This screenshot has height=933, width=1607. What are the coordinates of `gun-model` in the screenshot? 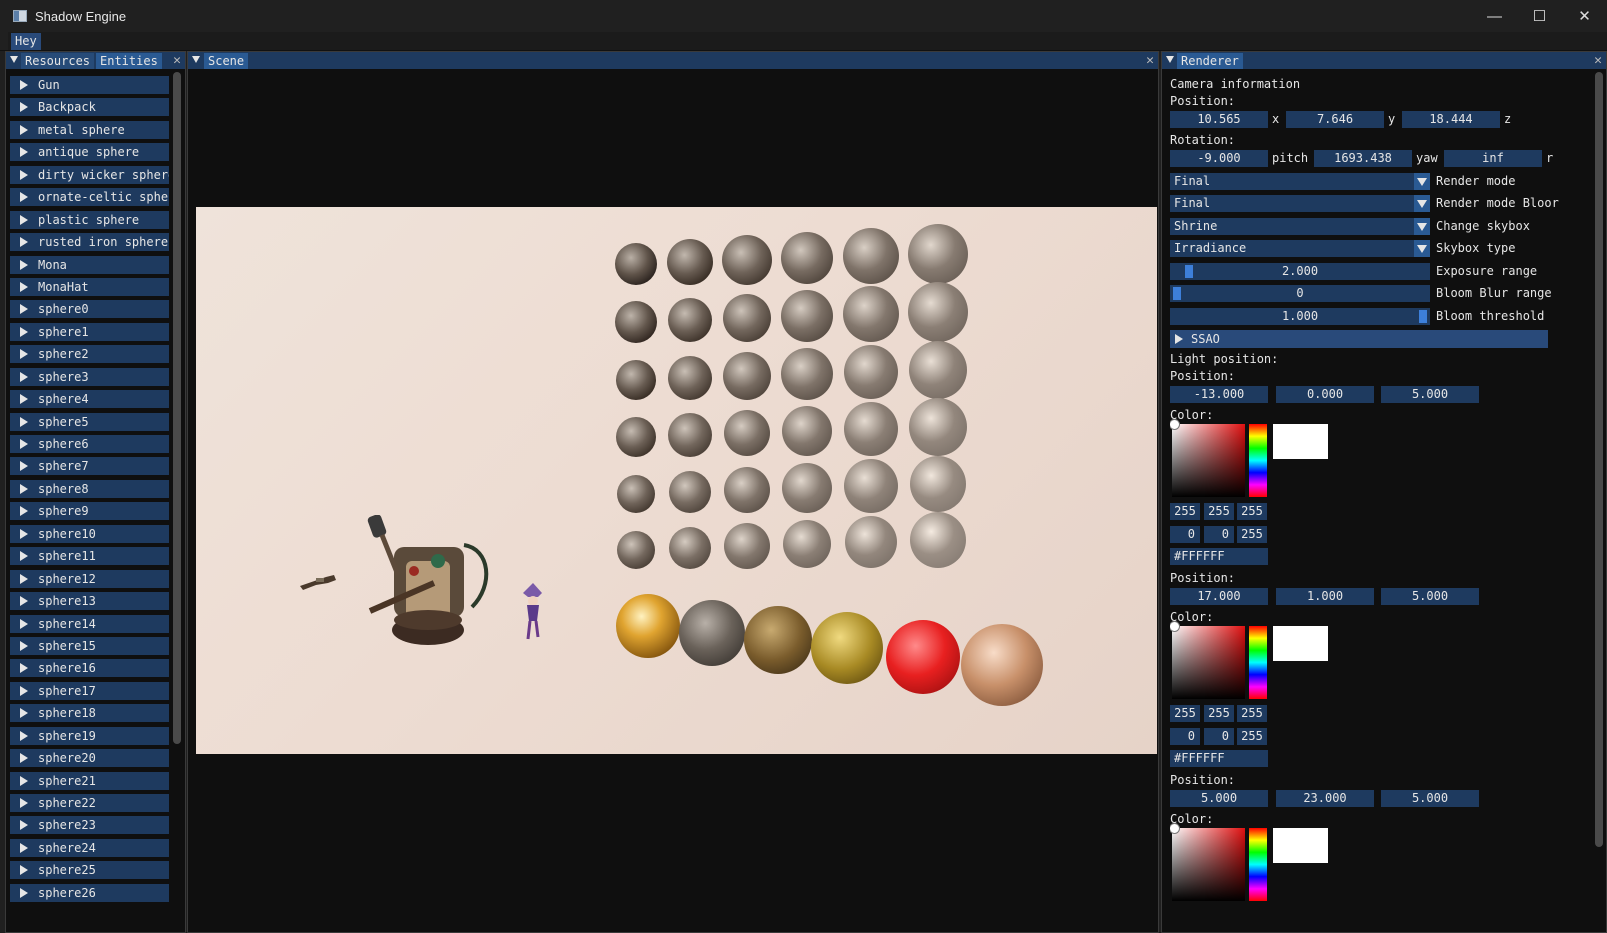 It's located at (318, 580).